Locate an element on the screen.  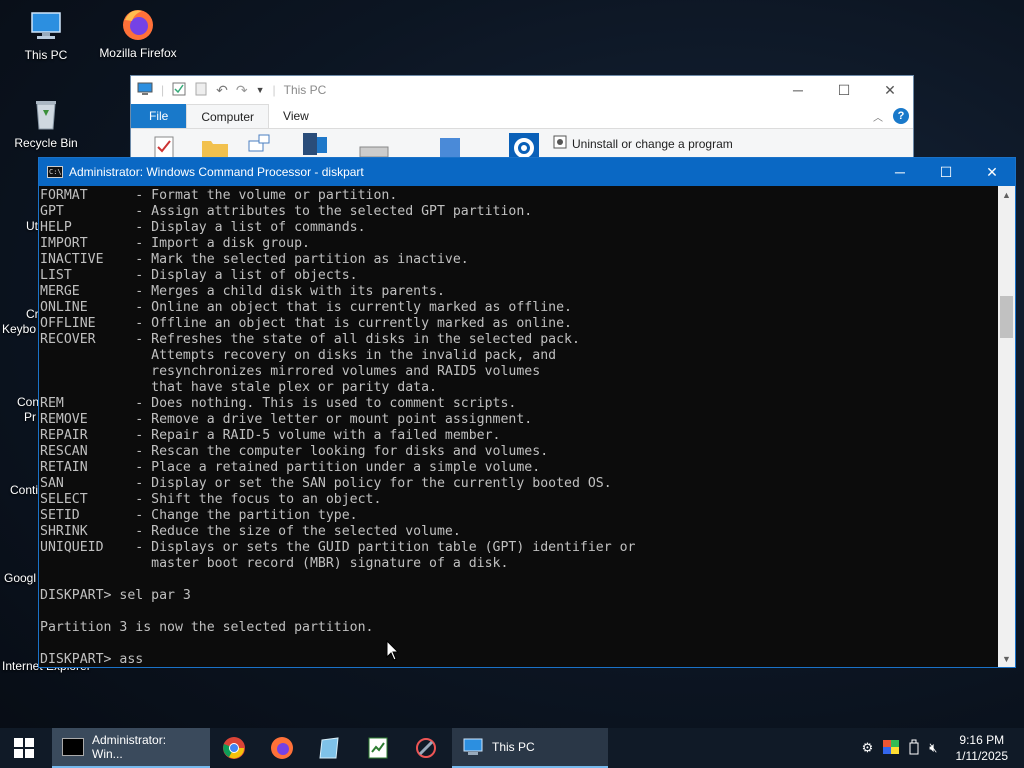
console-line: SETID - Change the partition type. is located at coordinates (199, 515).